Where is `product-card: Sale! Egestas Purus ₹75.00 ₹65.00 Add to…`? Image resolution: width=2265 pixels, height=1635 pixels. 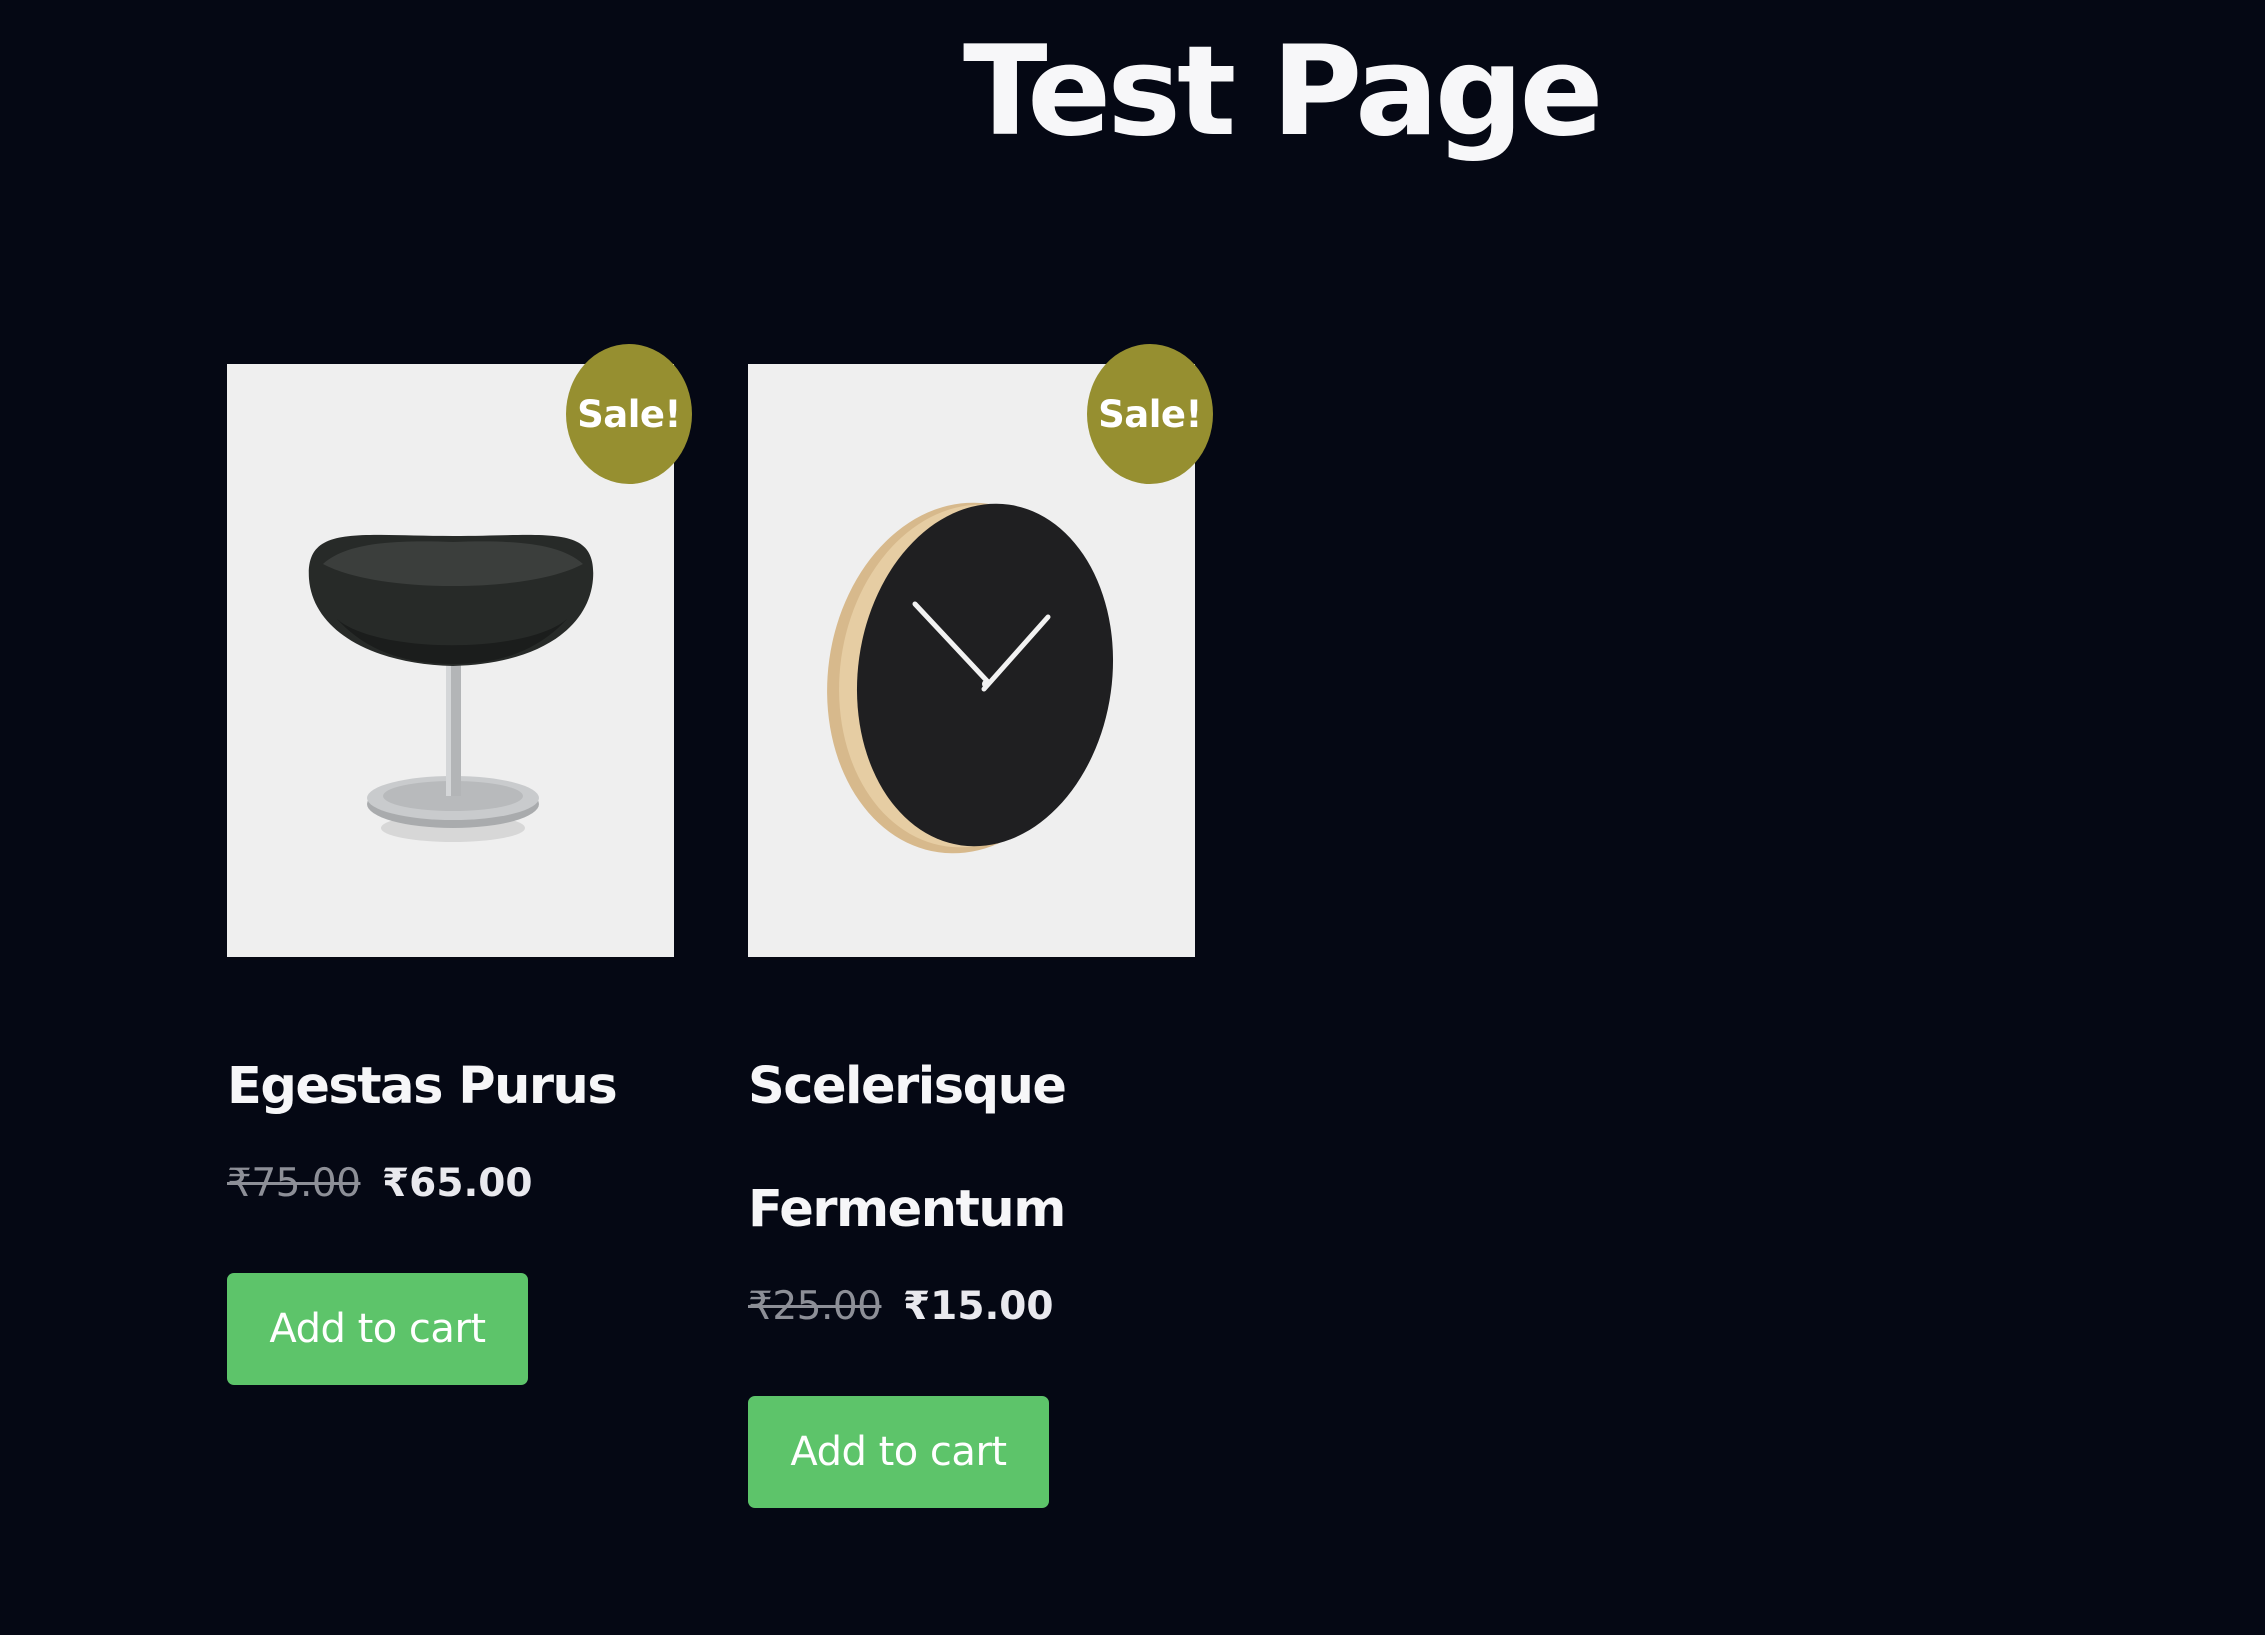 product-card: Sale! Egestas Purus ₹75.00 ₹65.00 Add to… is located at coordinates (459, 864).